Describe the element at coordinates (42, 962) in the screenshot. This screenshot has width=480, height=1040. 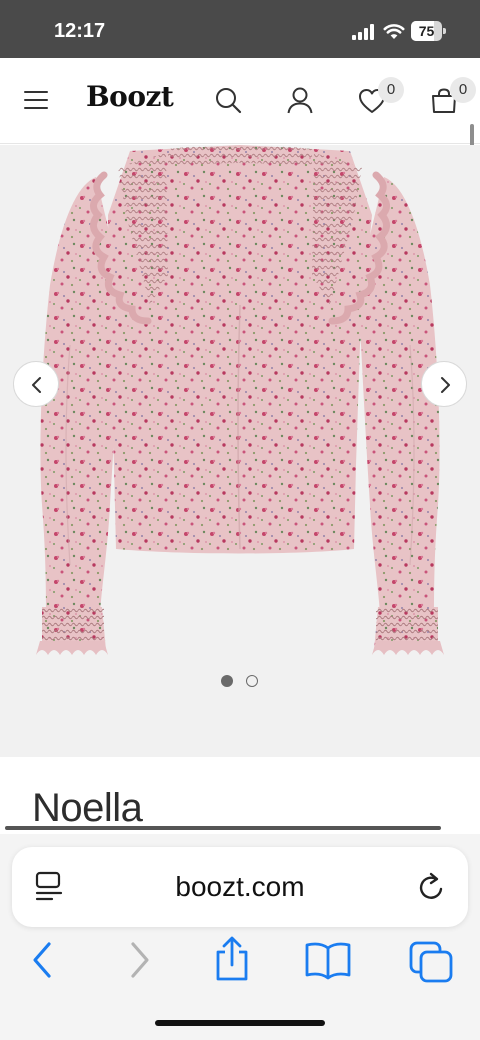
I see `back-icon` at that location.